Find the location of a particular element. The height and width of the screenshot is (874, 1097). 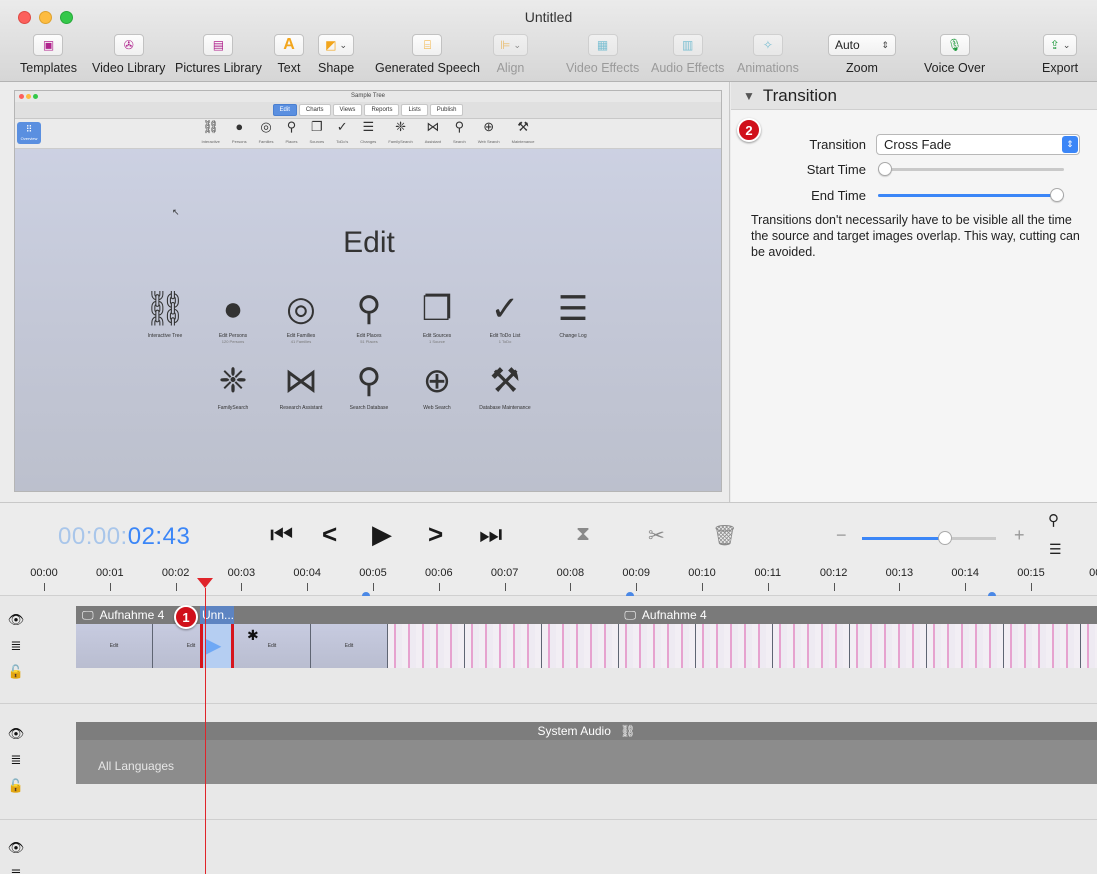

inspector-section-header: ▼ Transition is located at coordinates (914, 96).